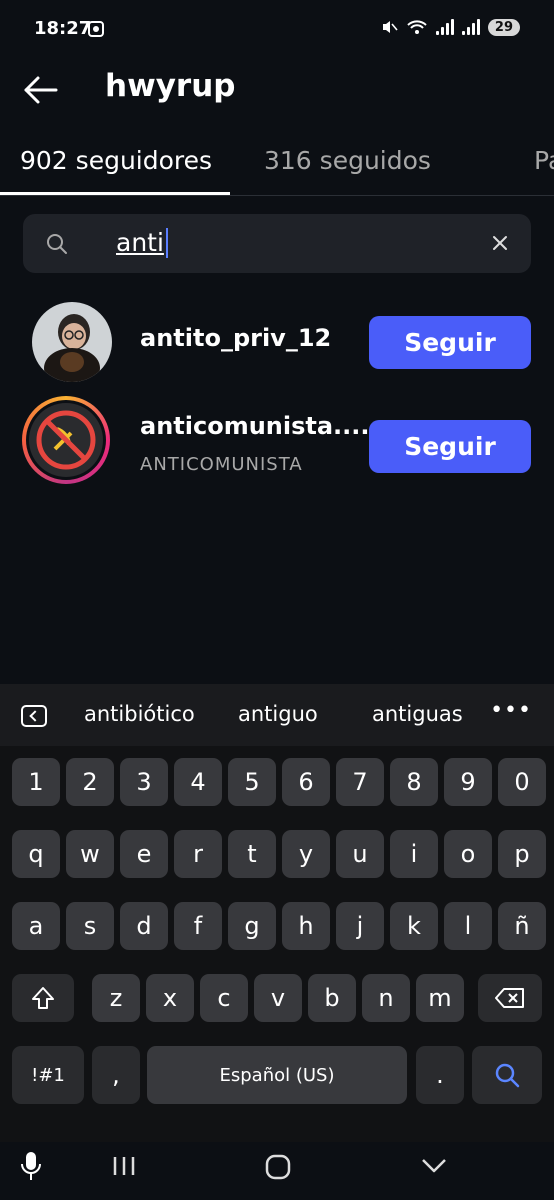  Describe the element at coordinates (414, 782) in the screenshot. I see `key-8: 8` at that location.